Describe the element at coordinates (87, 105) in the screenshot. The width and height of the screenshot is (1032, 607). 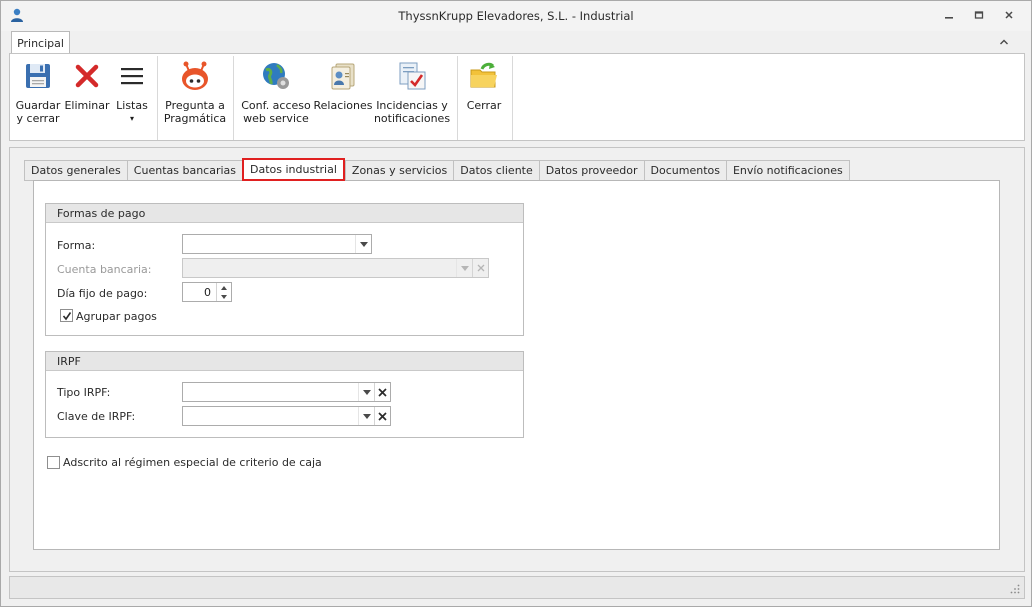
I see `eliminar-label: Eliminar` at that location.